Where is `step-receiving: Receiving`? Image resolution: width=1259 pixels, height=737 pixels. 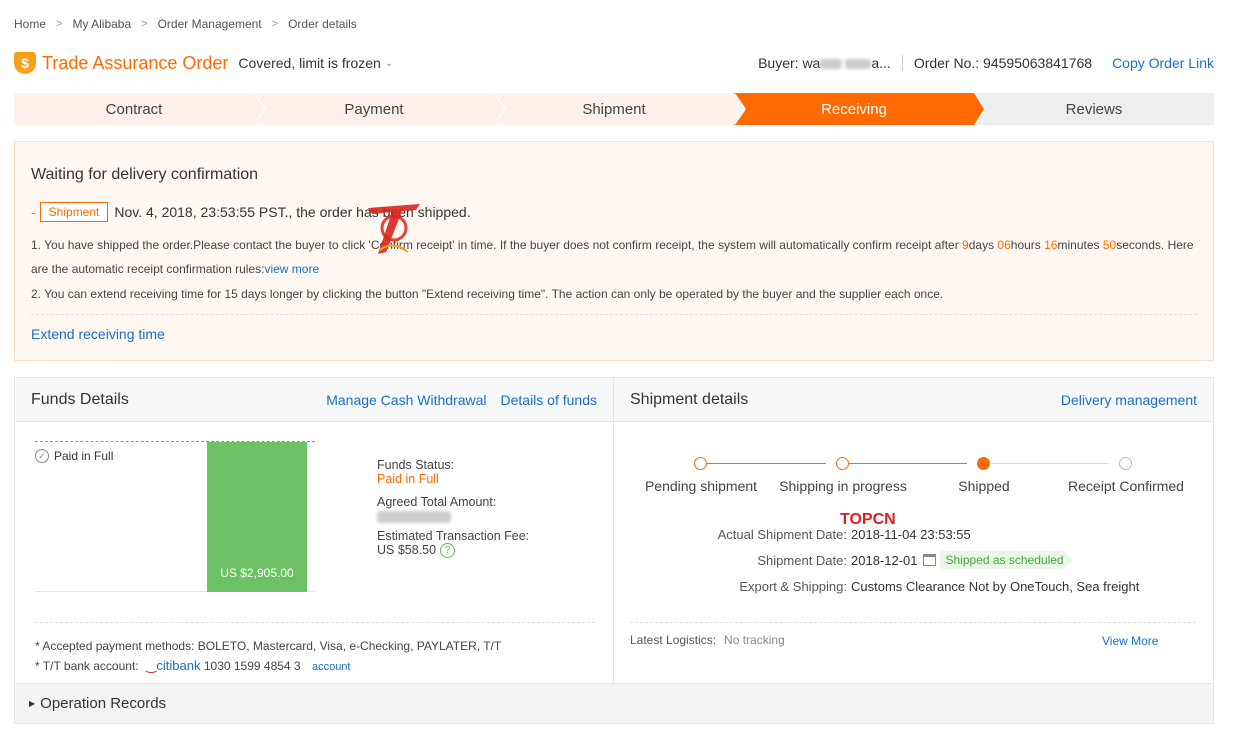 step-receiving: Receiving is located at coordinates (860, 109).